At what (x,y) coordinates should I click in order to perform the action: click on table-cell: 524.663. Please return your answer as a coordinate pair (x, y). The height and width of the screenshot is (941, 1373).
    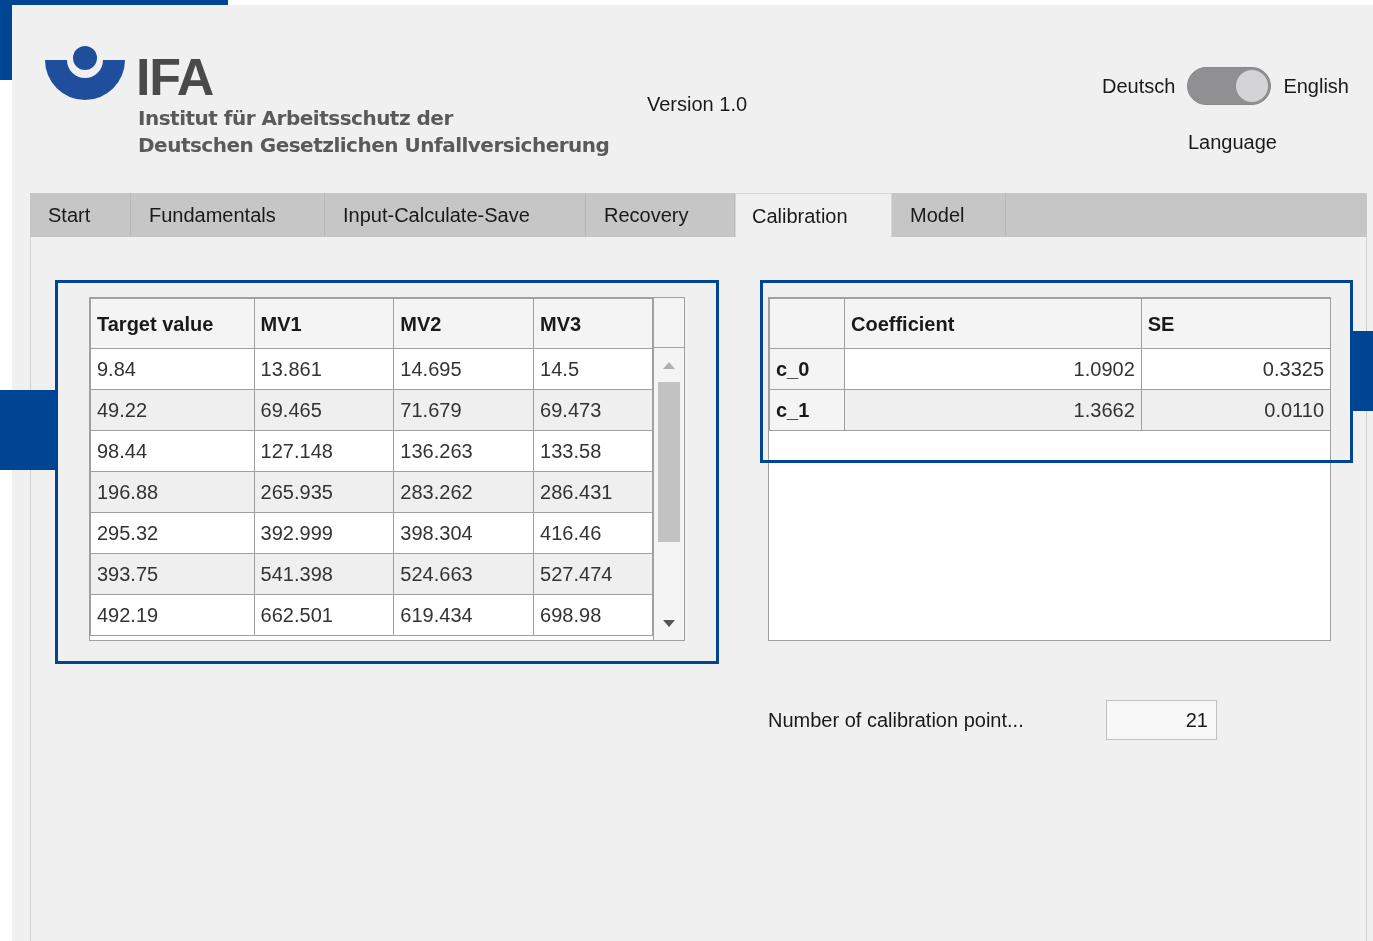
    Looking at the image, I should click on (463, 574).